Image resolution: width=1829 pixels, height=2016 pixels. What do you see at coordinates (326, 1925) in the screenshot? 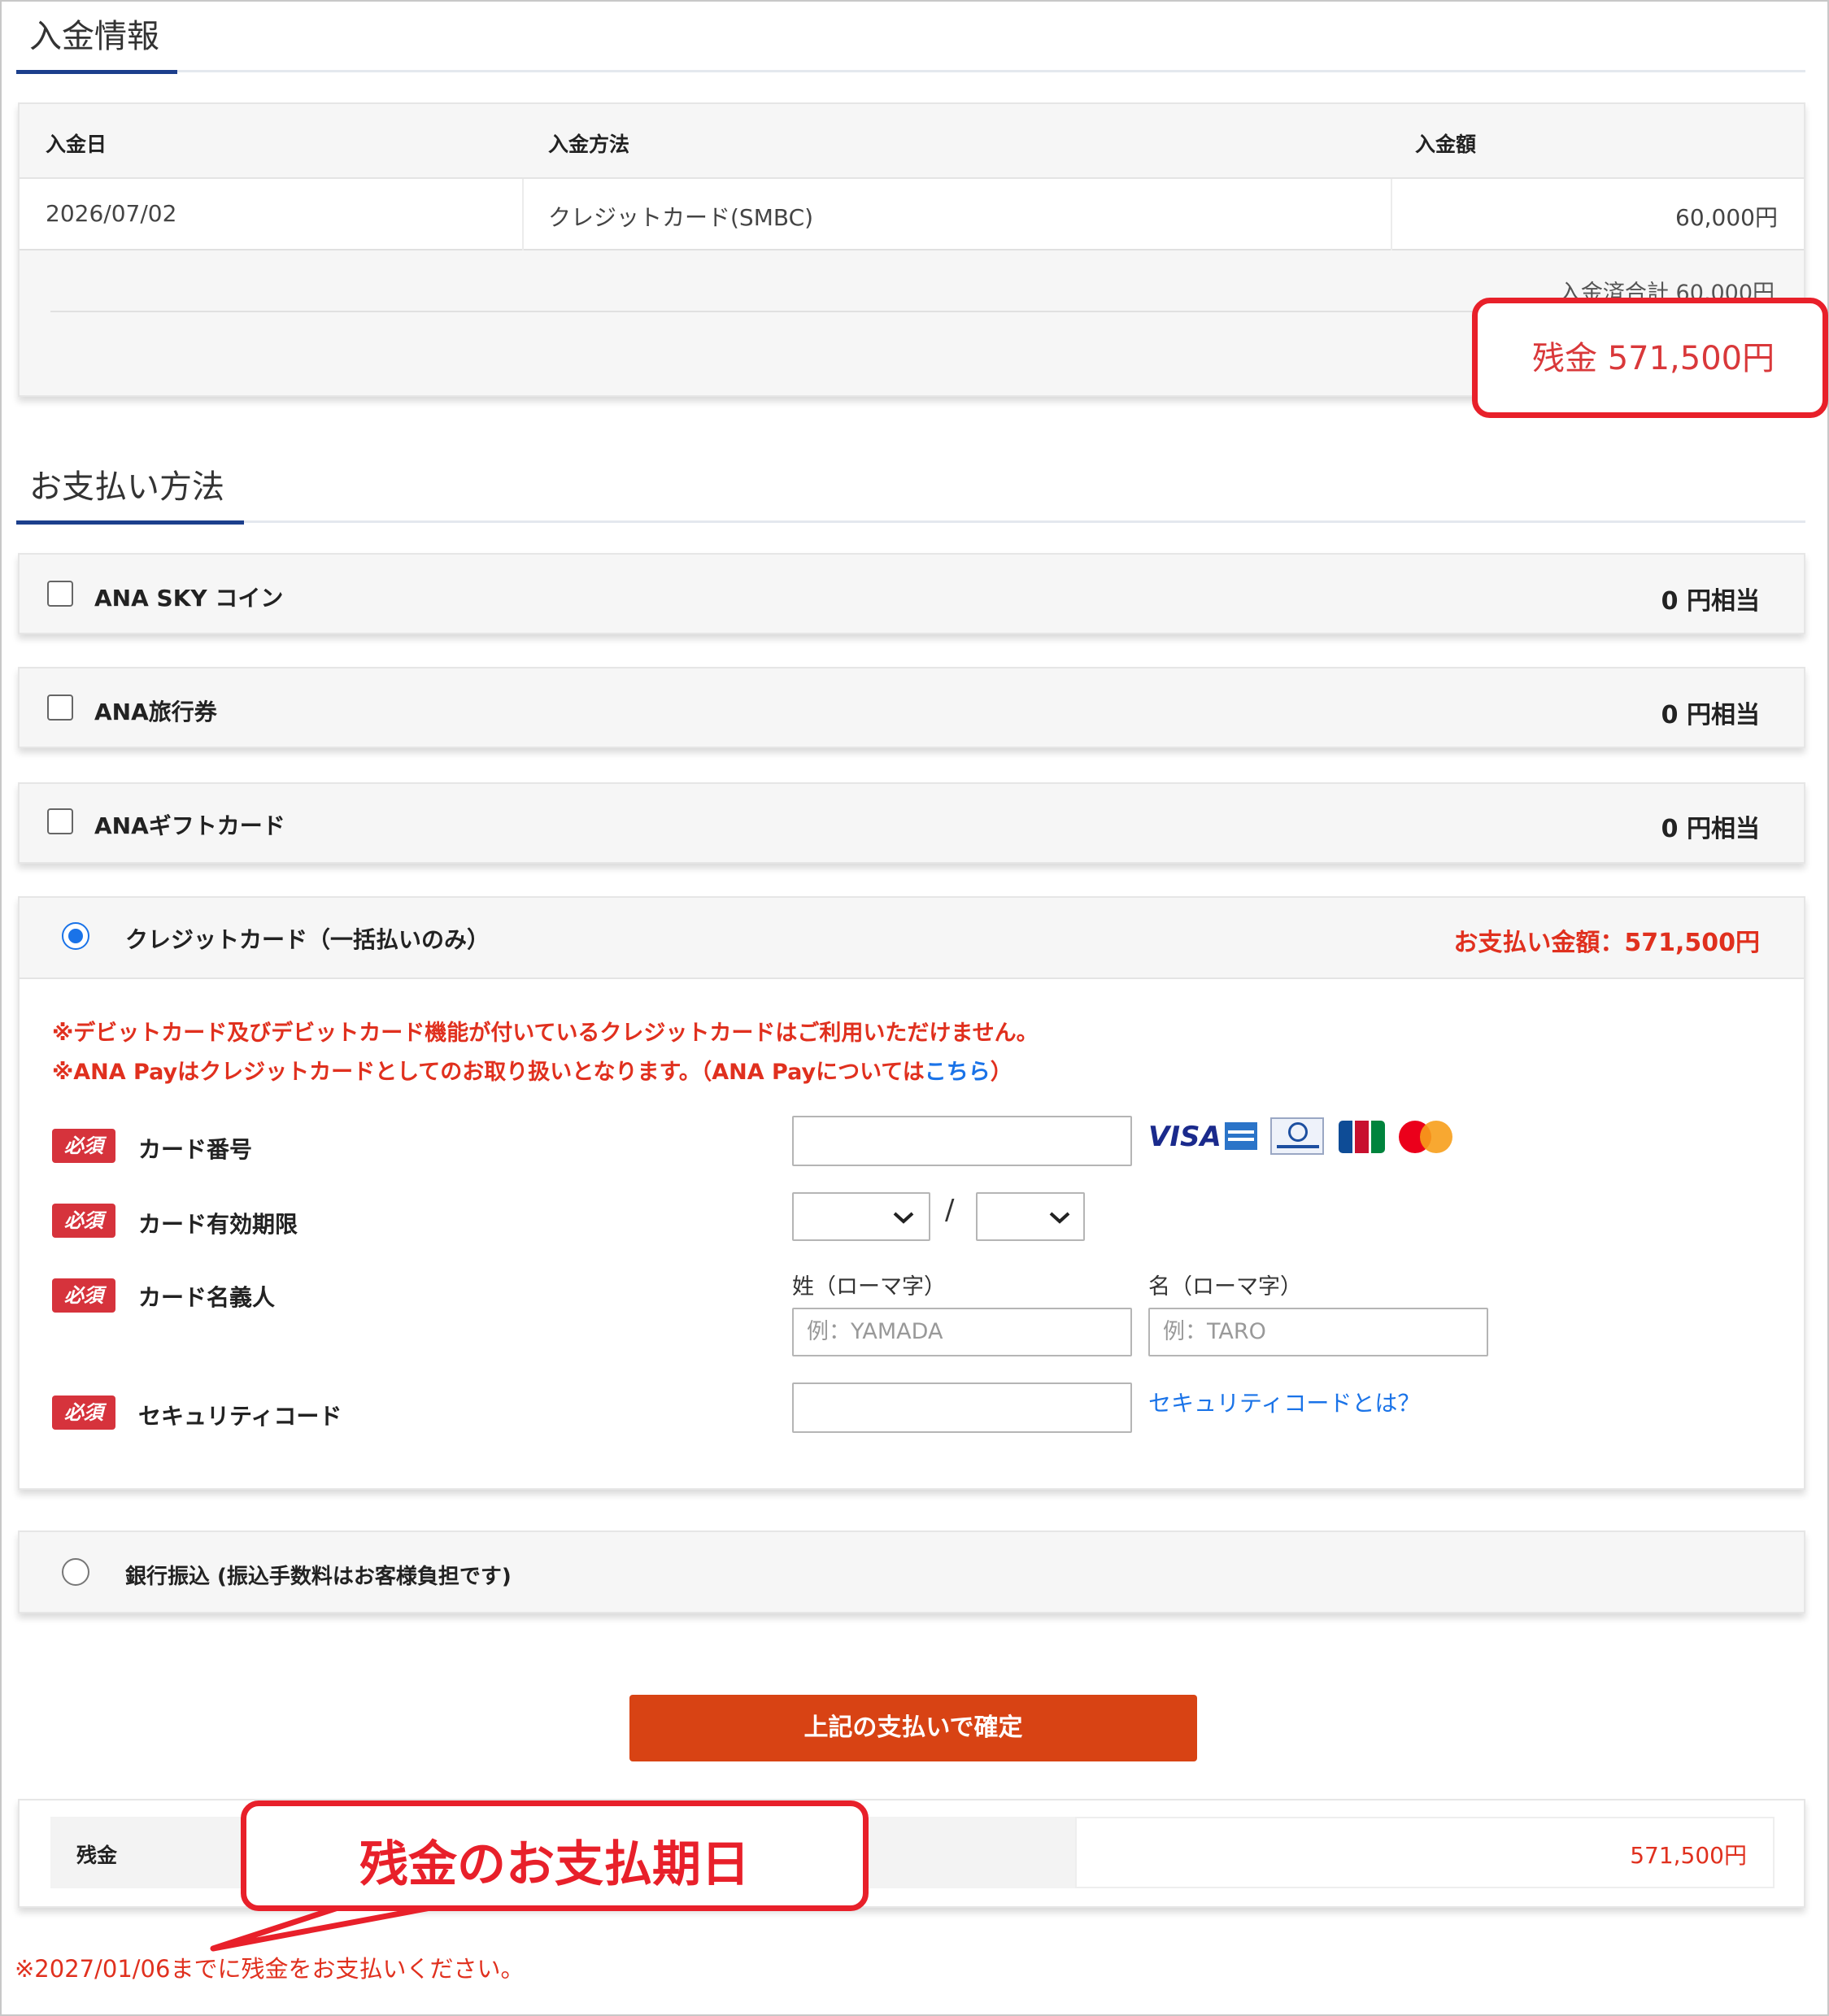
I see `callout-pointer-icon` at bounding box center [326, 1925].